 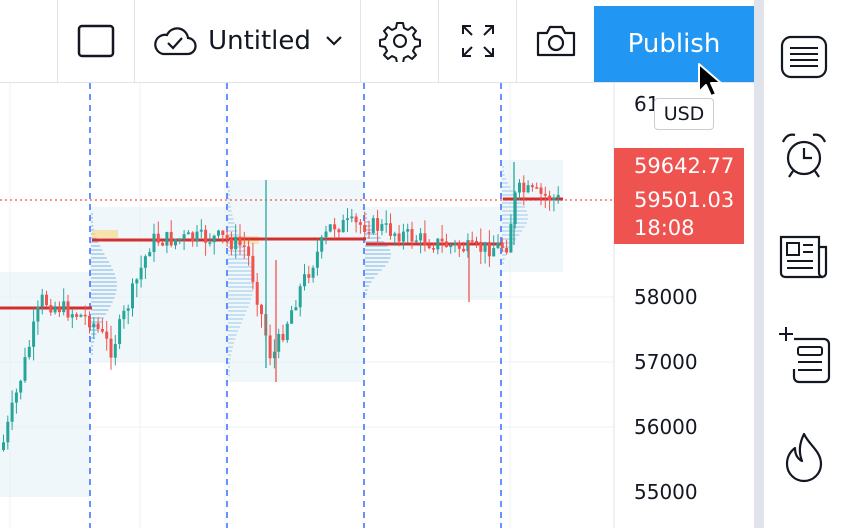 What do you see at coordinates (295, 281) in the screenshot?
I see `session-profile-area` at bounding box center [295, 281].